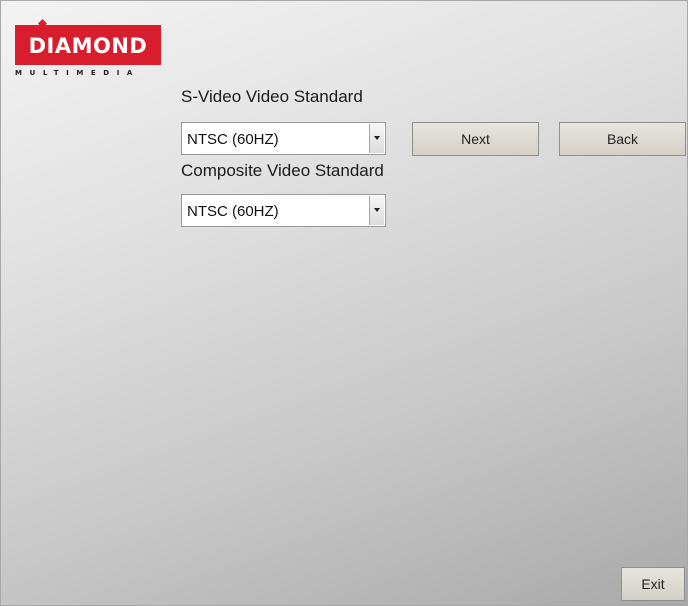 The height and width of the screenshot is (606, 688). I want to click on logo-subtext: MULTIMEDIA, so click(77, 73).